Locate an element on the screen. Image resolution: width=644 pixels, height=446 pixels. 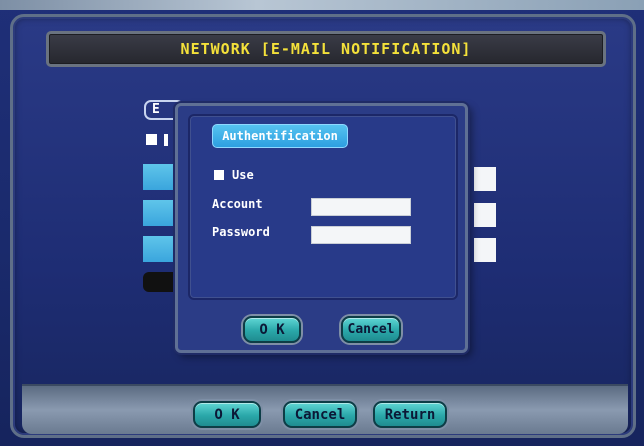
page-title-bar: NETWORK [E-MAIL NOTIFICATION] is located at coordinates (326, 49).